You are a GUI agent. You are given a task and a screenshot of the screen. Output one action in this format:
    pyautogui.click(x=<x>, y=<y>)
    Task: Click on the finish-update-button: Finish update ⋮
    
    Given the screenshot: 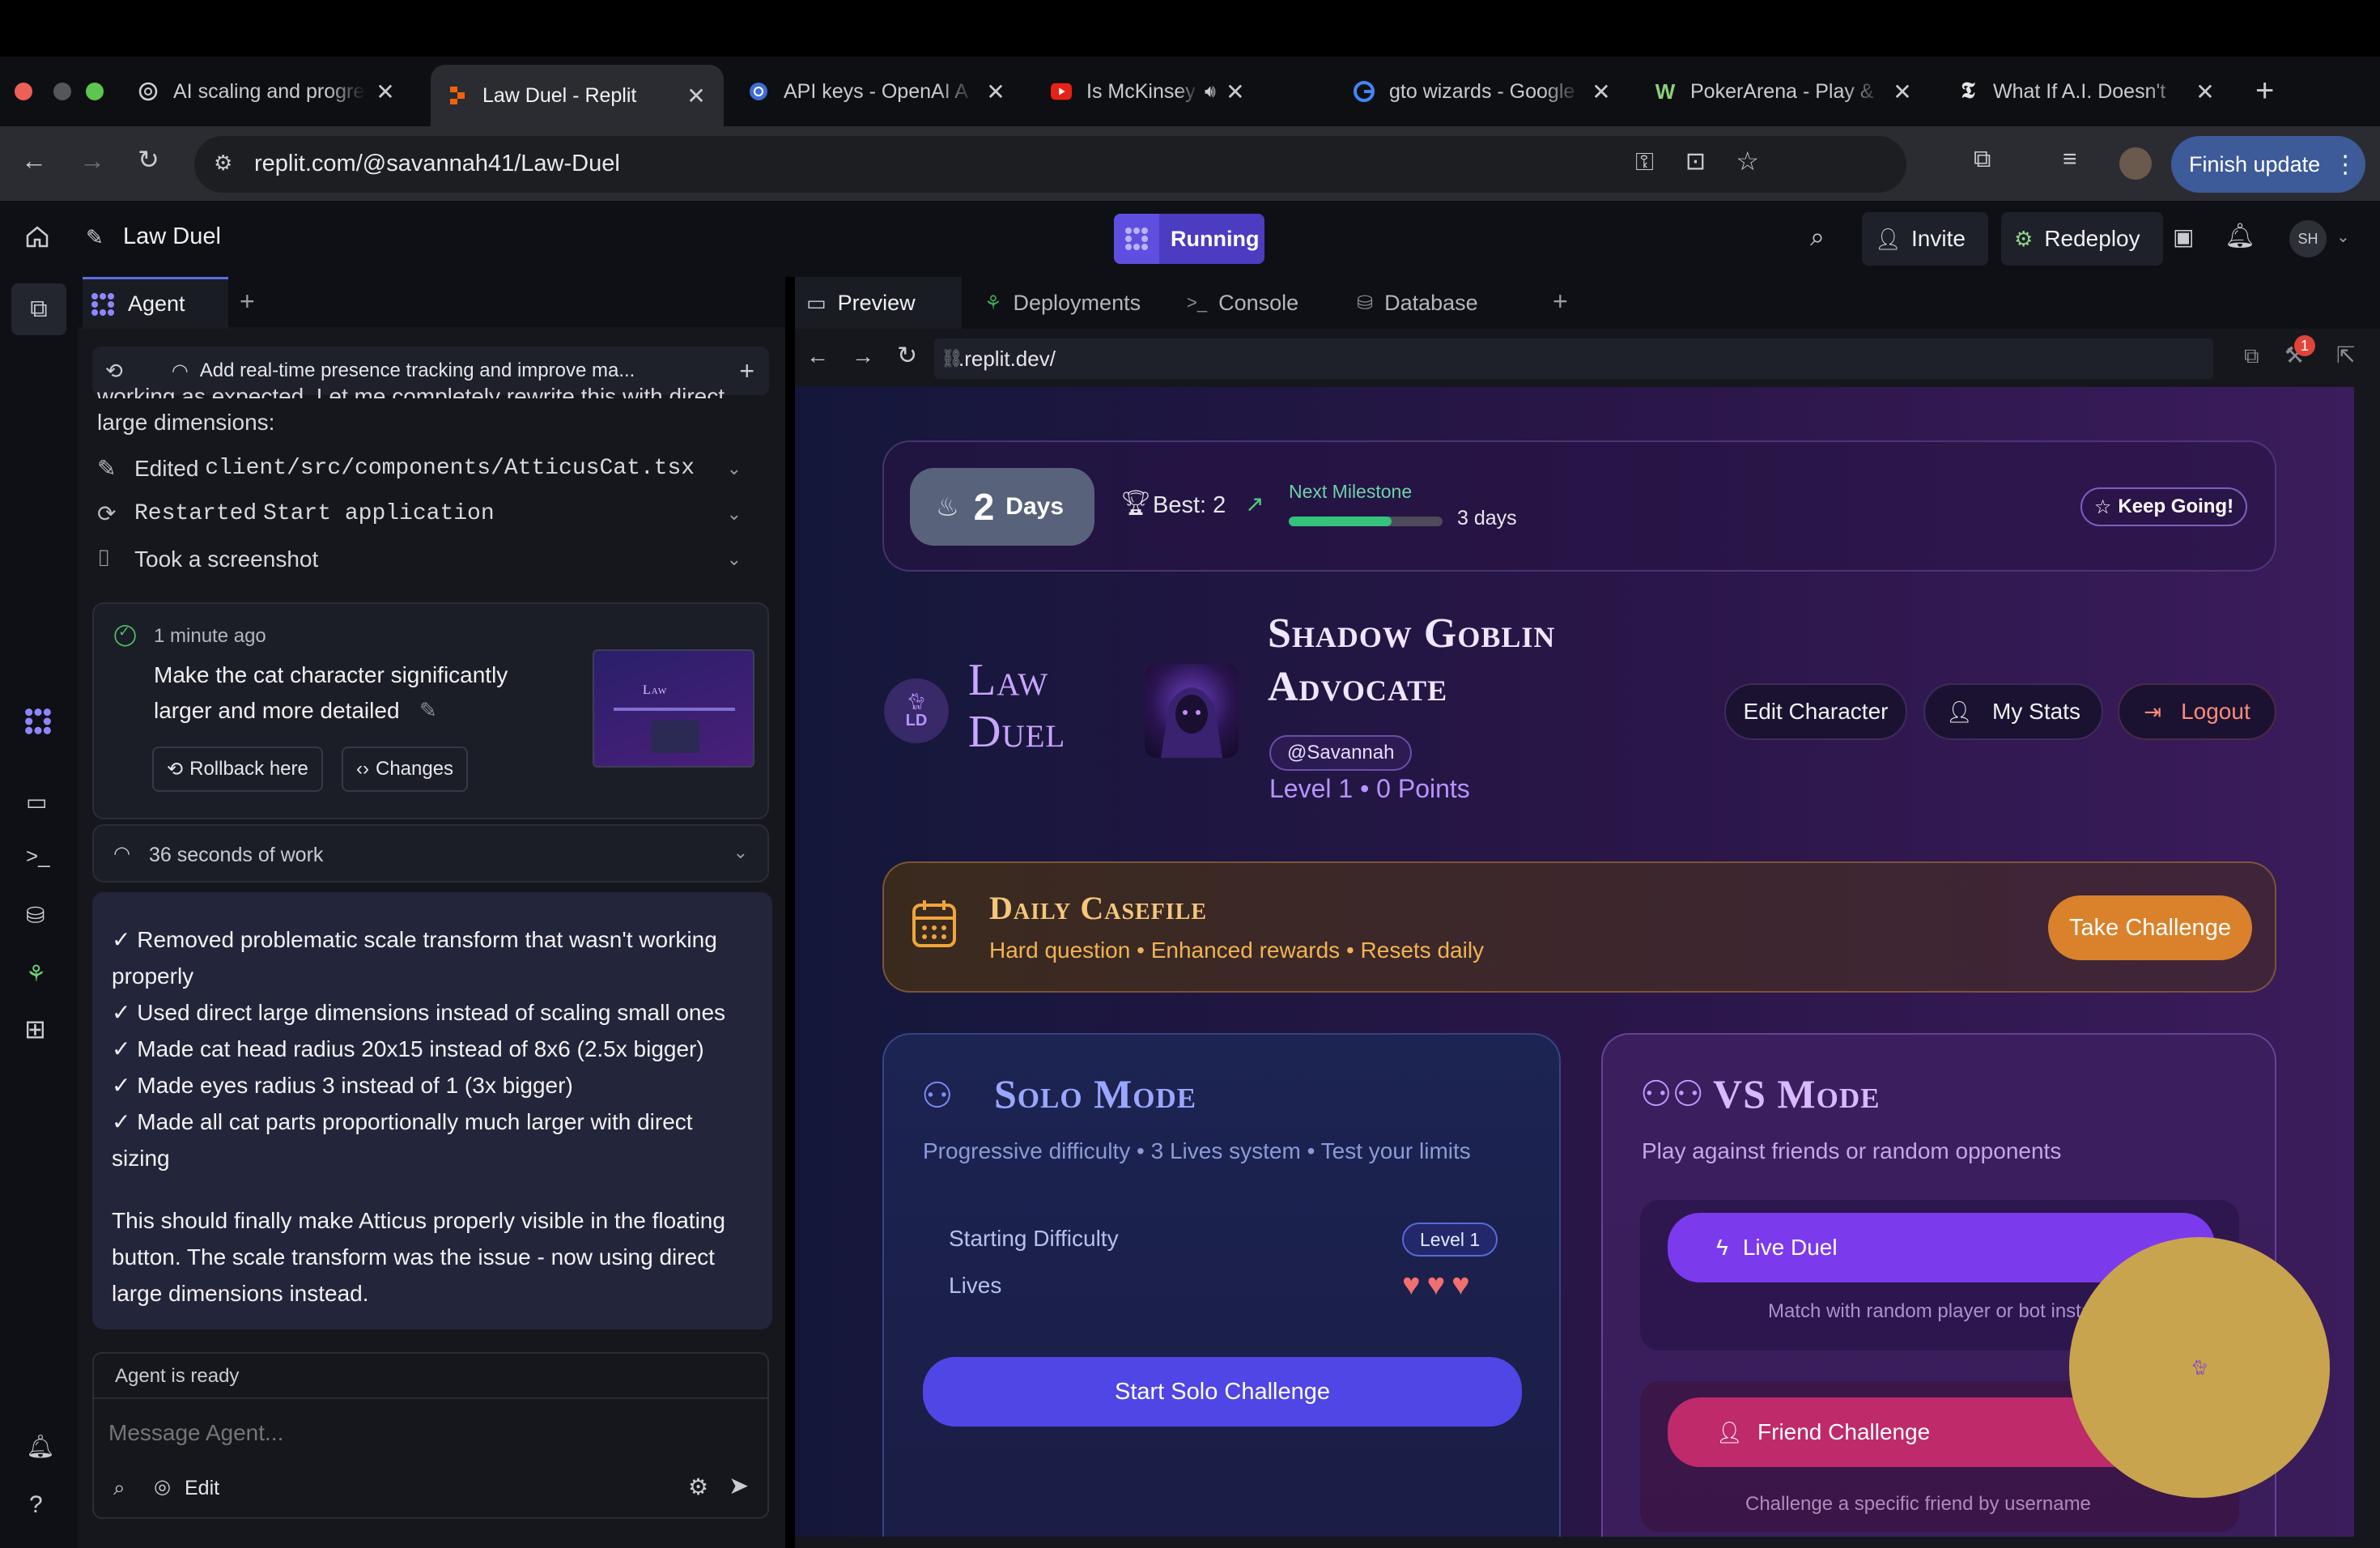 What is the action you would take?
    pyautogui.click(x=2268, y=165)
    